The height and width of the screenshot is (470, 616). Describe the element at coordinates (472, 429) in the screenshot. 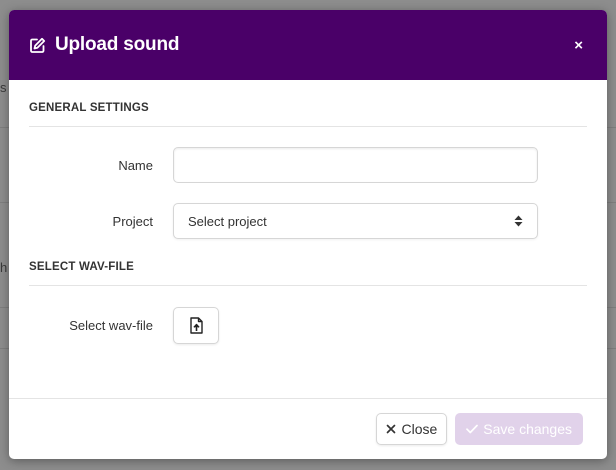

I see `checkmark-icon` at that location.